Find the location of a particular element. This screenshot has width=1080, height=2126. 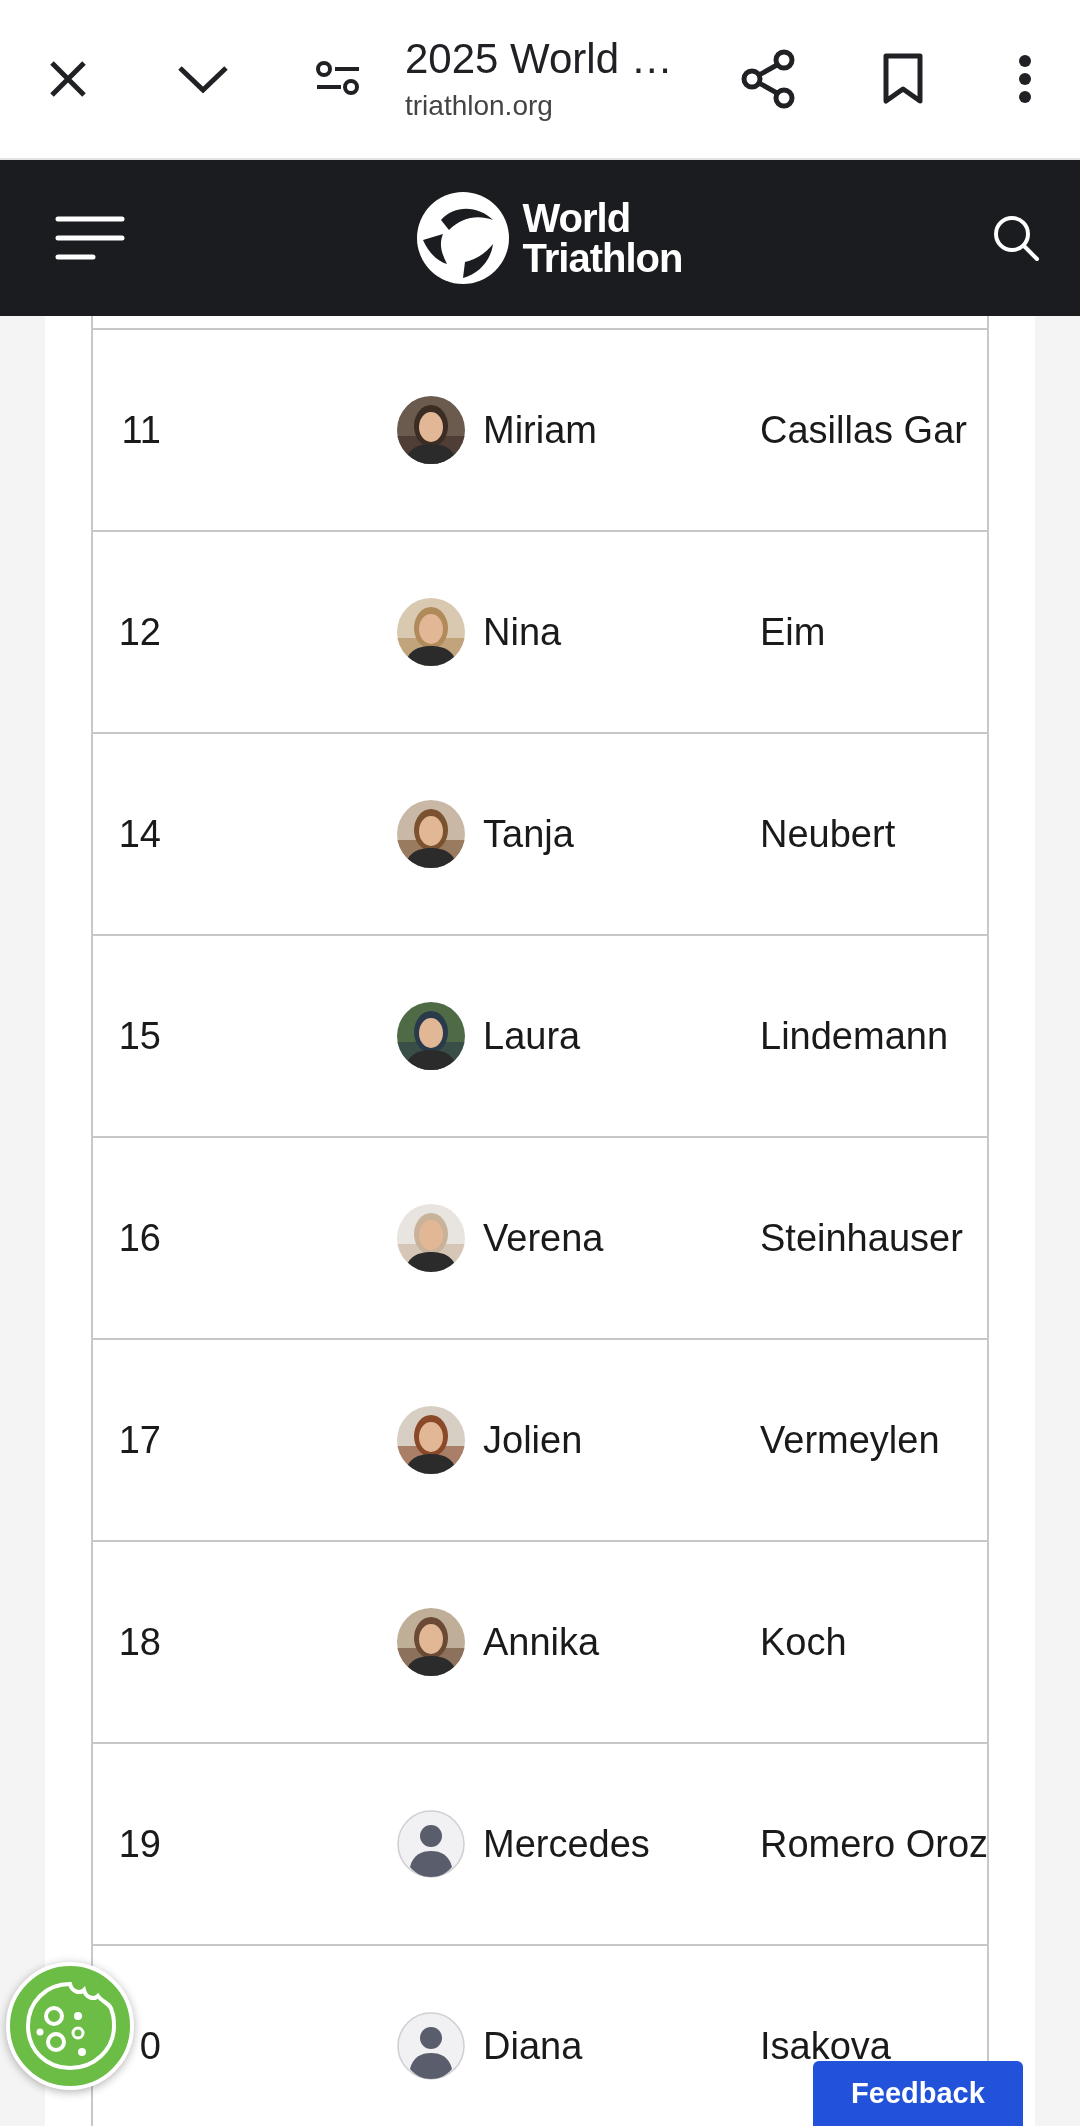

page-url: triathlon.org is located at coordinates (479, 106).